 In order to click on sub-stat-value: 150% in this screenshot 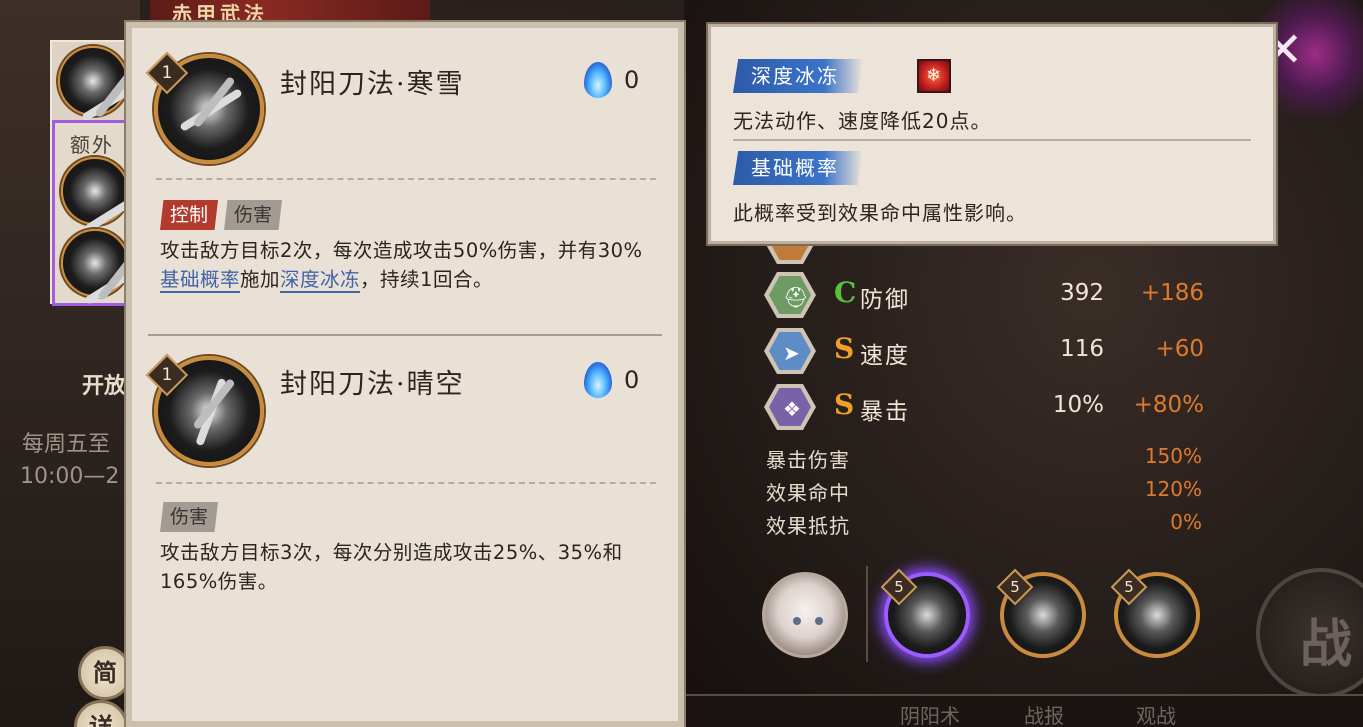, I will do `click(1173, 456)`.